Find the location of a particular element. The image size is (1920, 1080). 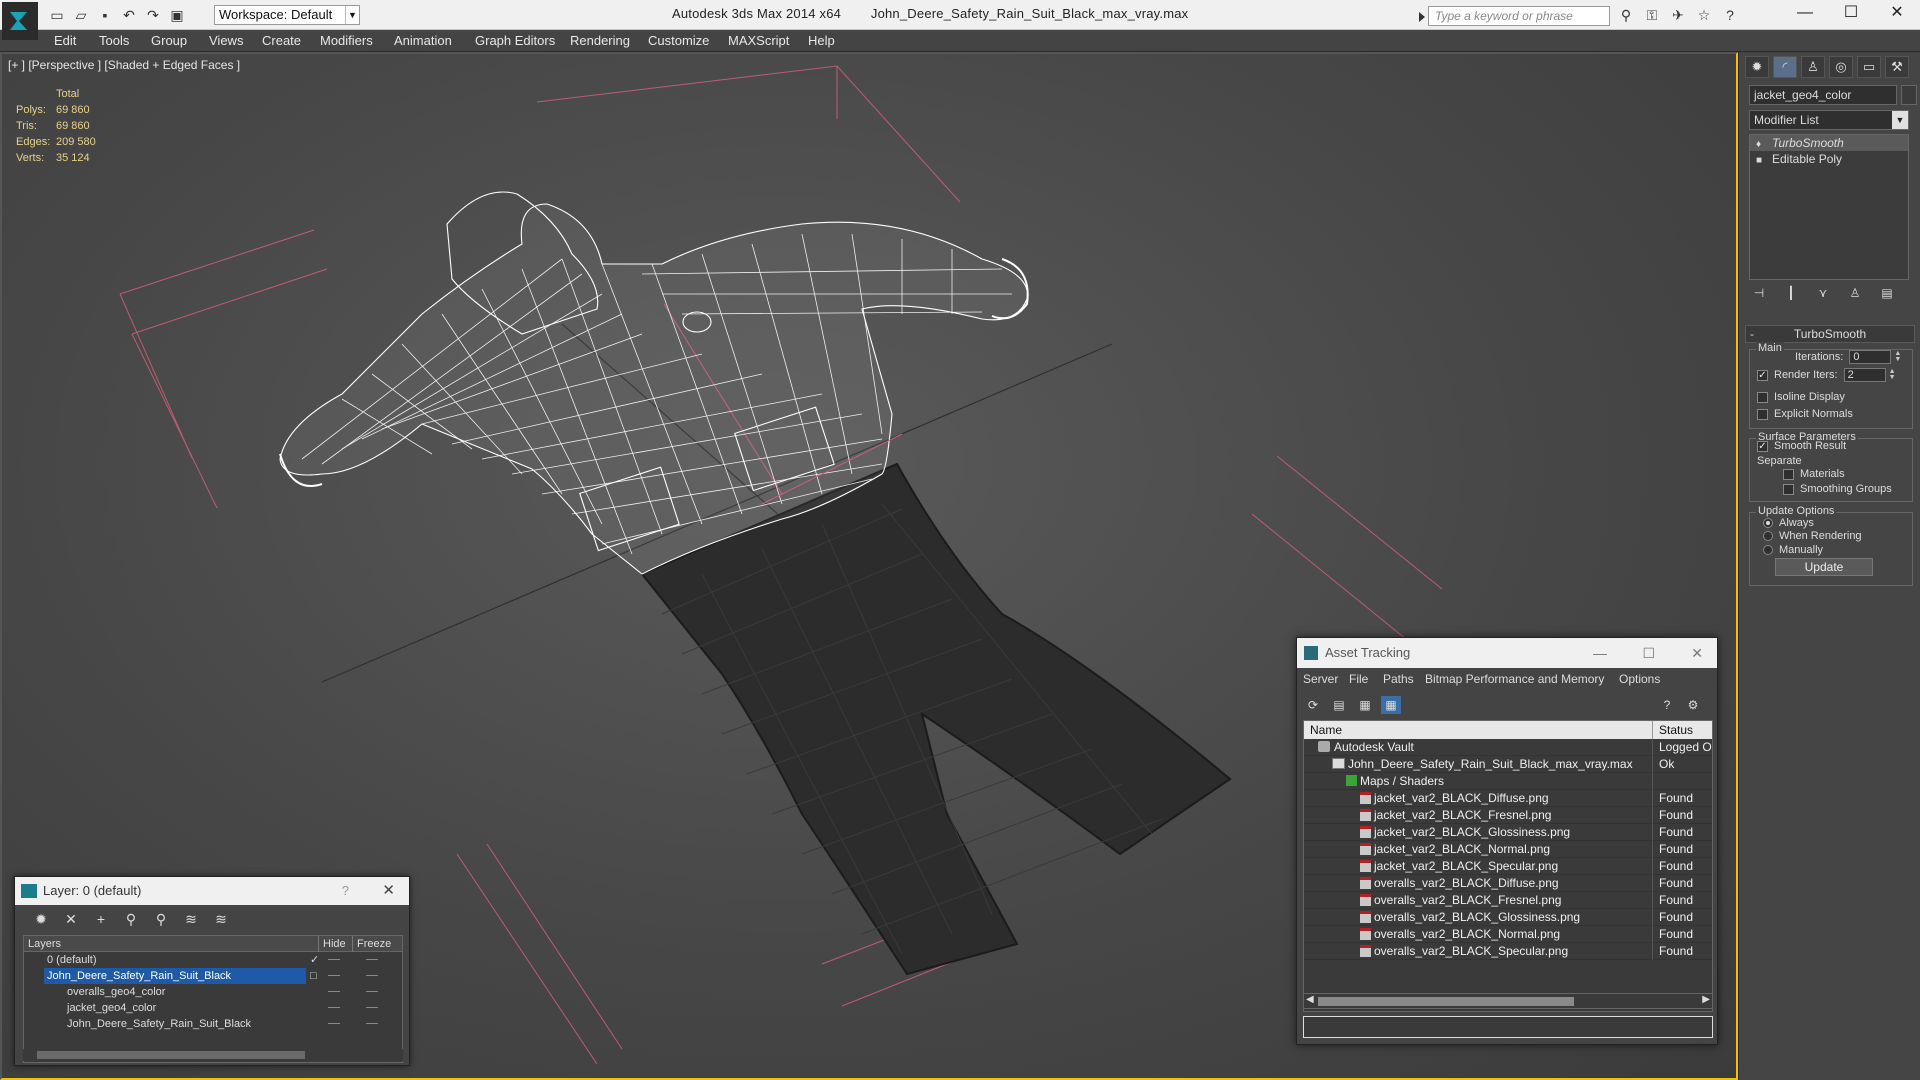

motion-tab-icon: ◎ is located at coordinates (1841, 67).